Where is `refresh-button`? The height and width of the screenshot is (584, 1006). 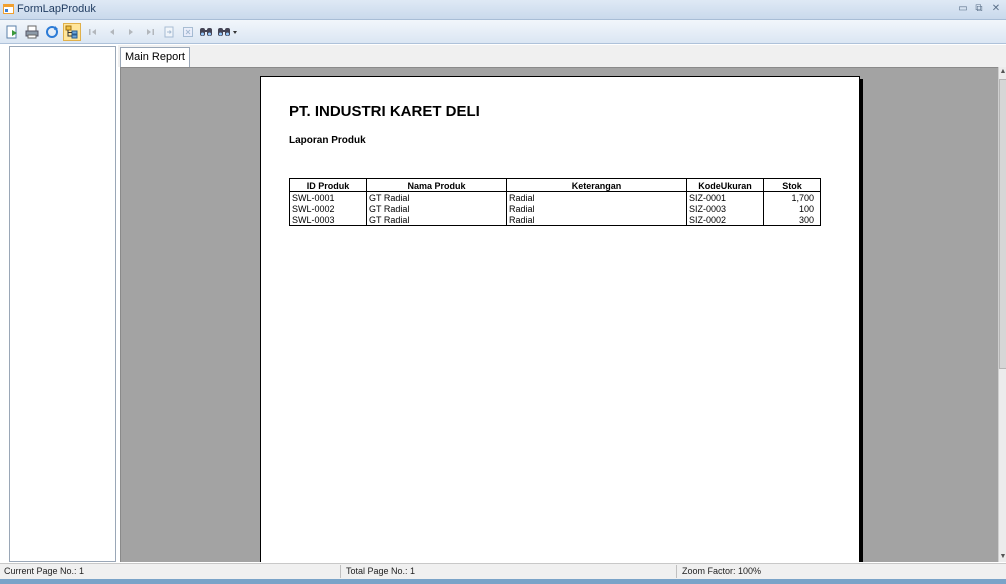
refresh-button is located at coordinates (52, 32).